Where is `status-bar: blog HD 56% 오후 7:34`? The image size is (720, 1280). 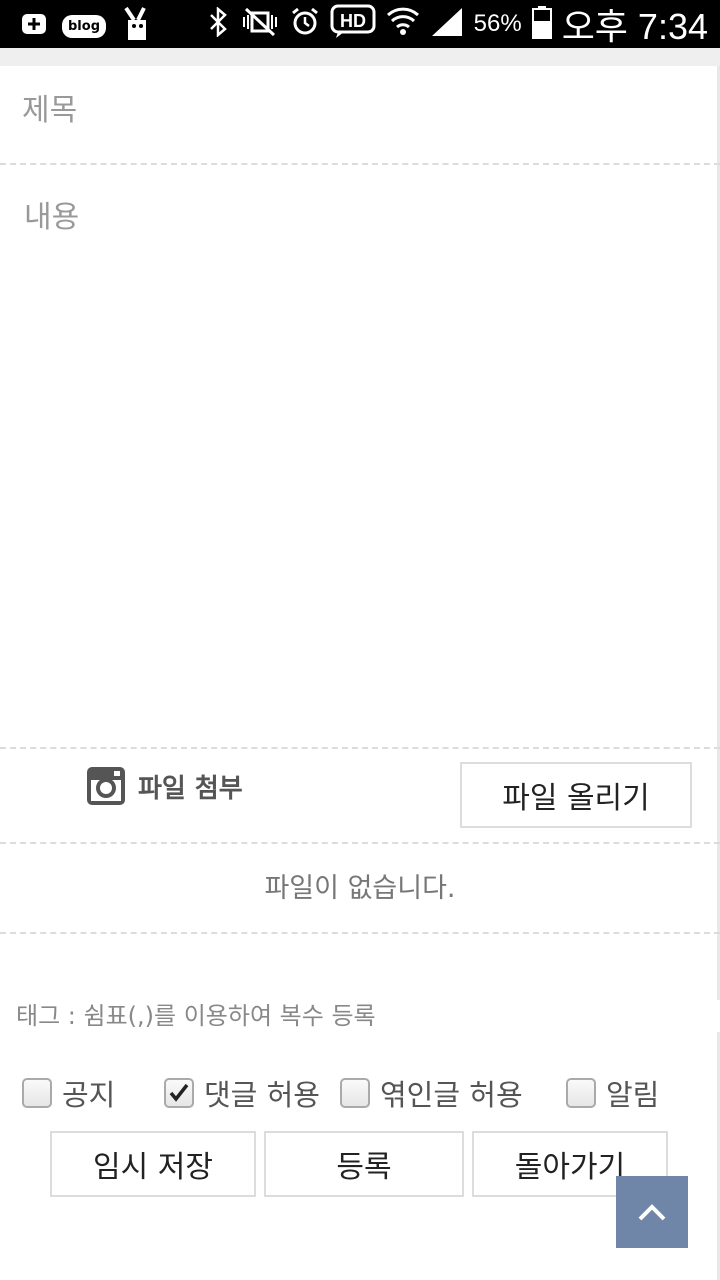
status-bar: blog HD 56% 오후 7:34 is located at coordinates (360, 24).